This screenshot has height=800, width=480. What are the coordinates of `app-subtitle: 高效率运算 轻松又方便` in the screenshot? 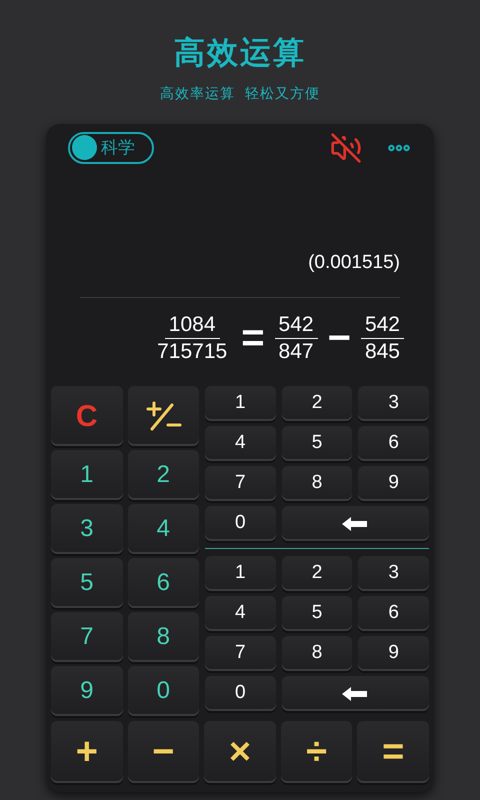 It's located at (240, 93).